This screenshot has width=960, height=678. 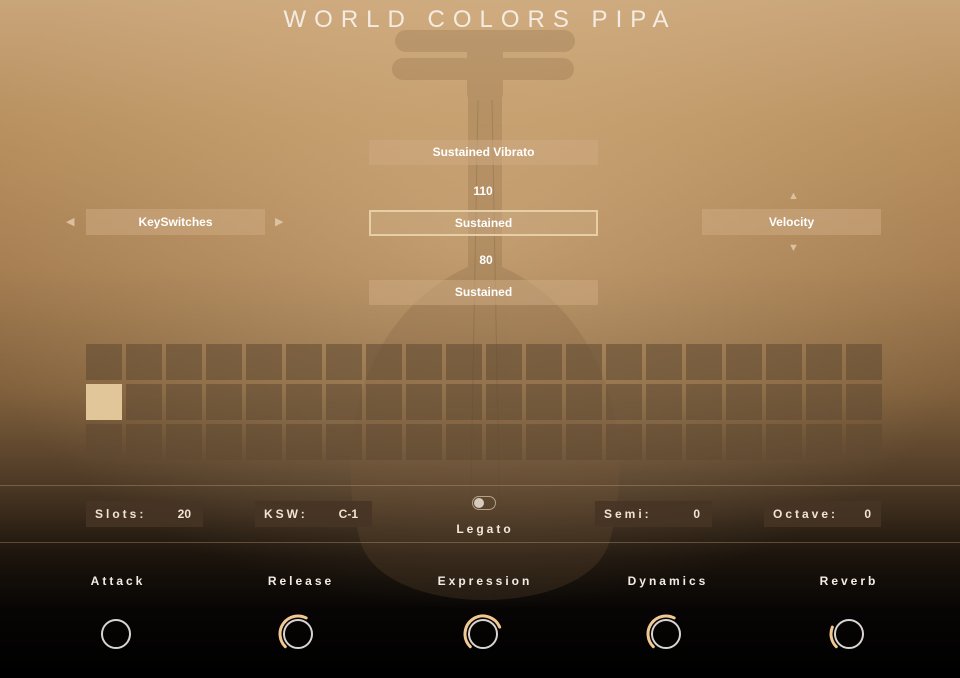 I want to click on triangle-left-icon: ◀, so click(x=70, y=221).